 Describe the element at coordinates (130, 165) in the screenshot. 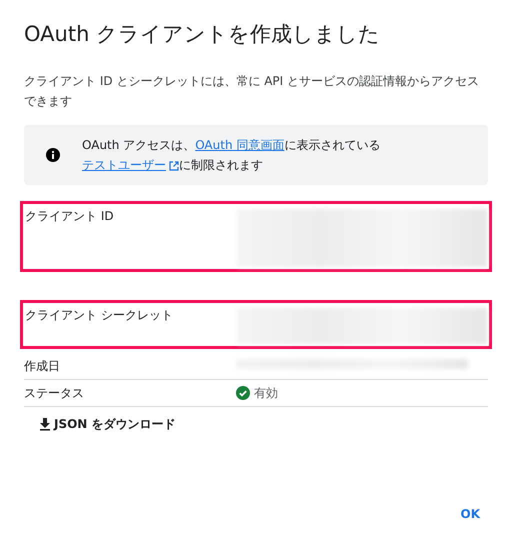

I see `external-link: テストユーザー` at that location.